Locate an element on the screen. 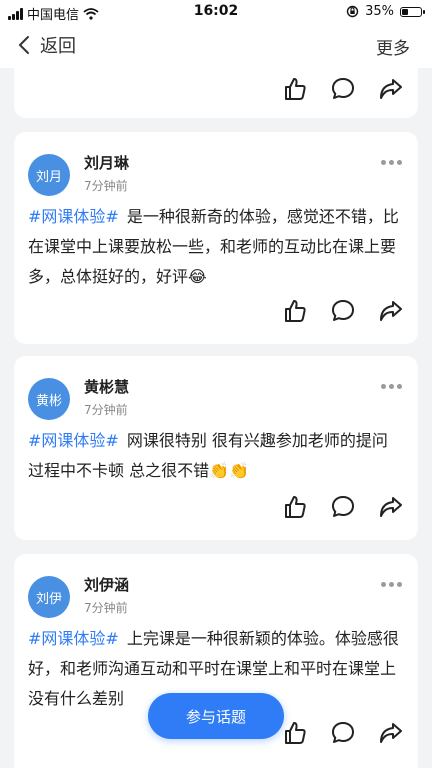  join-topic-button: 参与话题 is located at coordinates (216, 716).